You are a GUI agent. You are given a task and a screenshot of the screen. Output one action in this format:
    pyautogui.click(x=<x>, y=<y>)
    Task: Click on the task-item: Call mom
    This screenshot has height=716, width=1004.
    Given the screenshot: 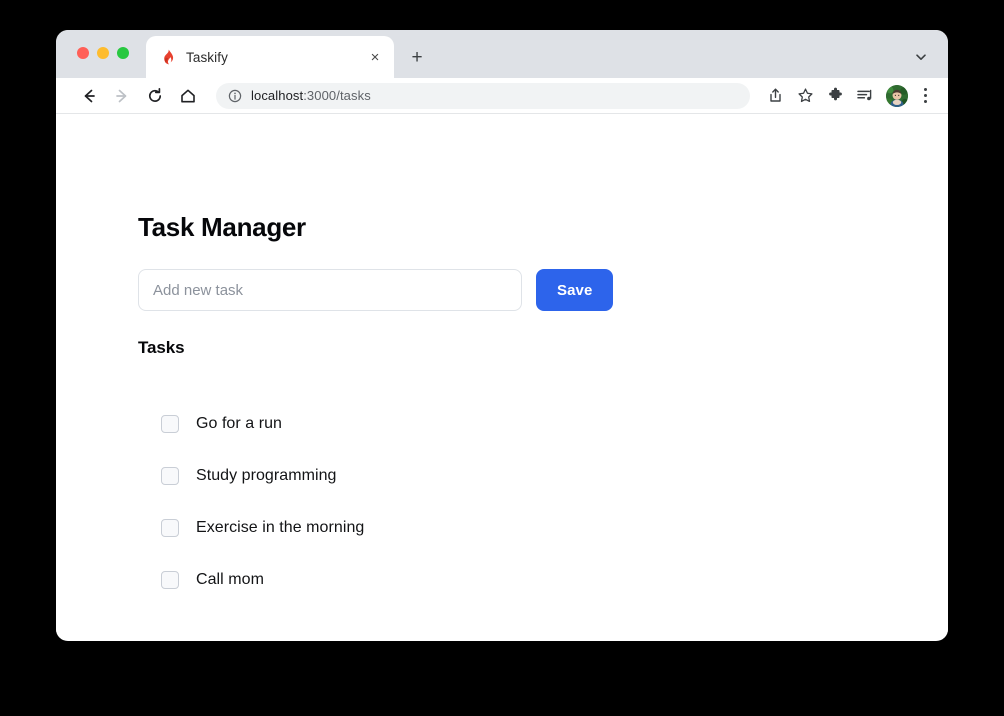 What is the action you would take?
    pyautogui.click(x=488, y=580)
    